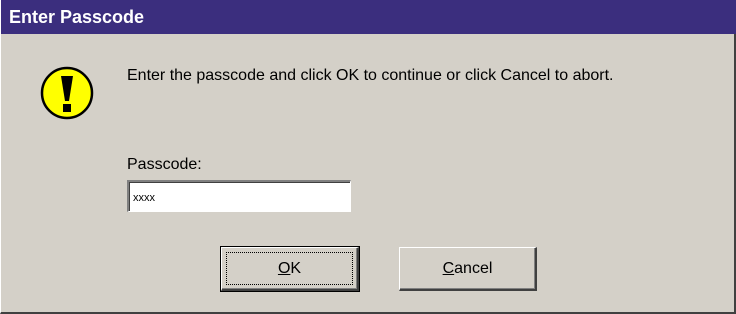 This screenshot has height=314, width=736. I want to click on ok-button: OK, so click(290, 269).